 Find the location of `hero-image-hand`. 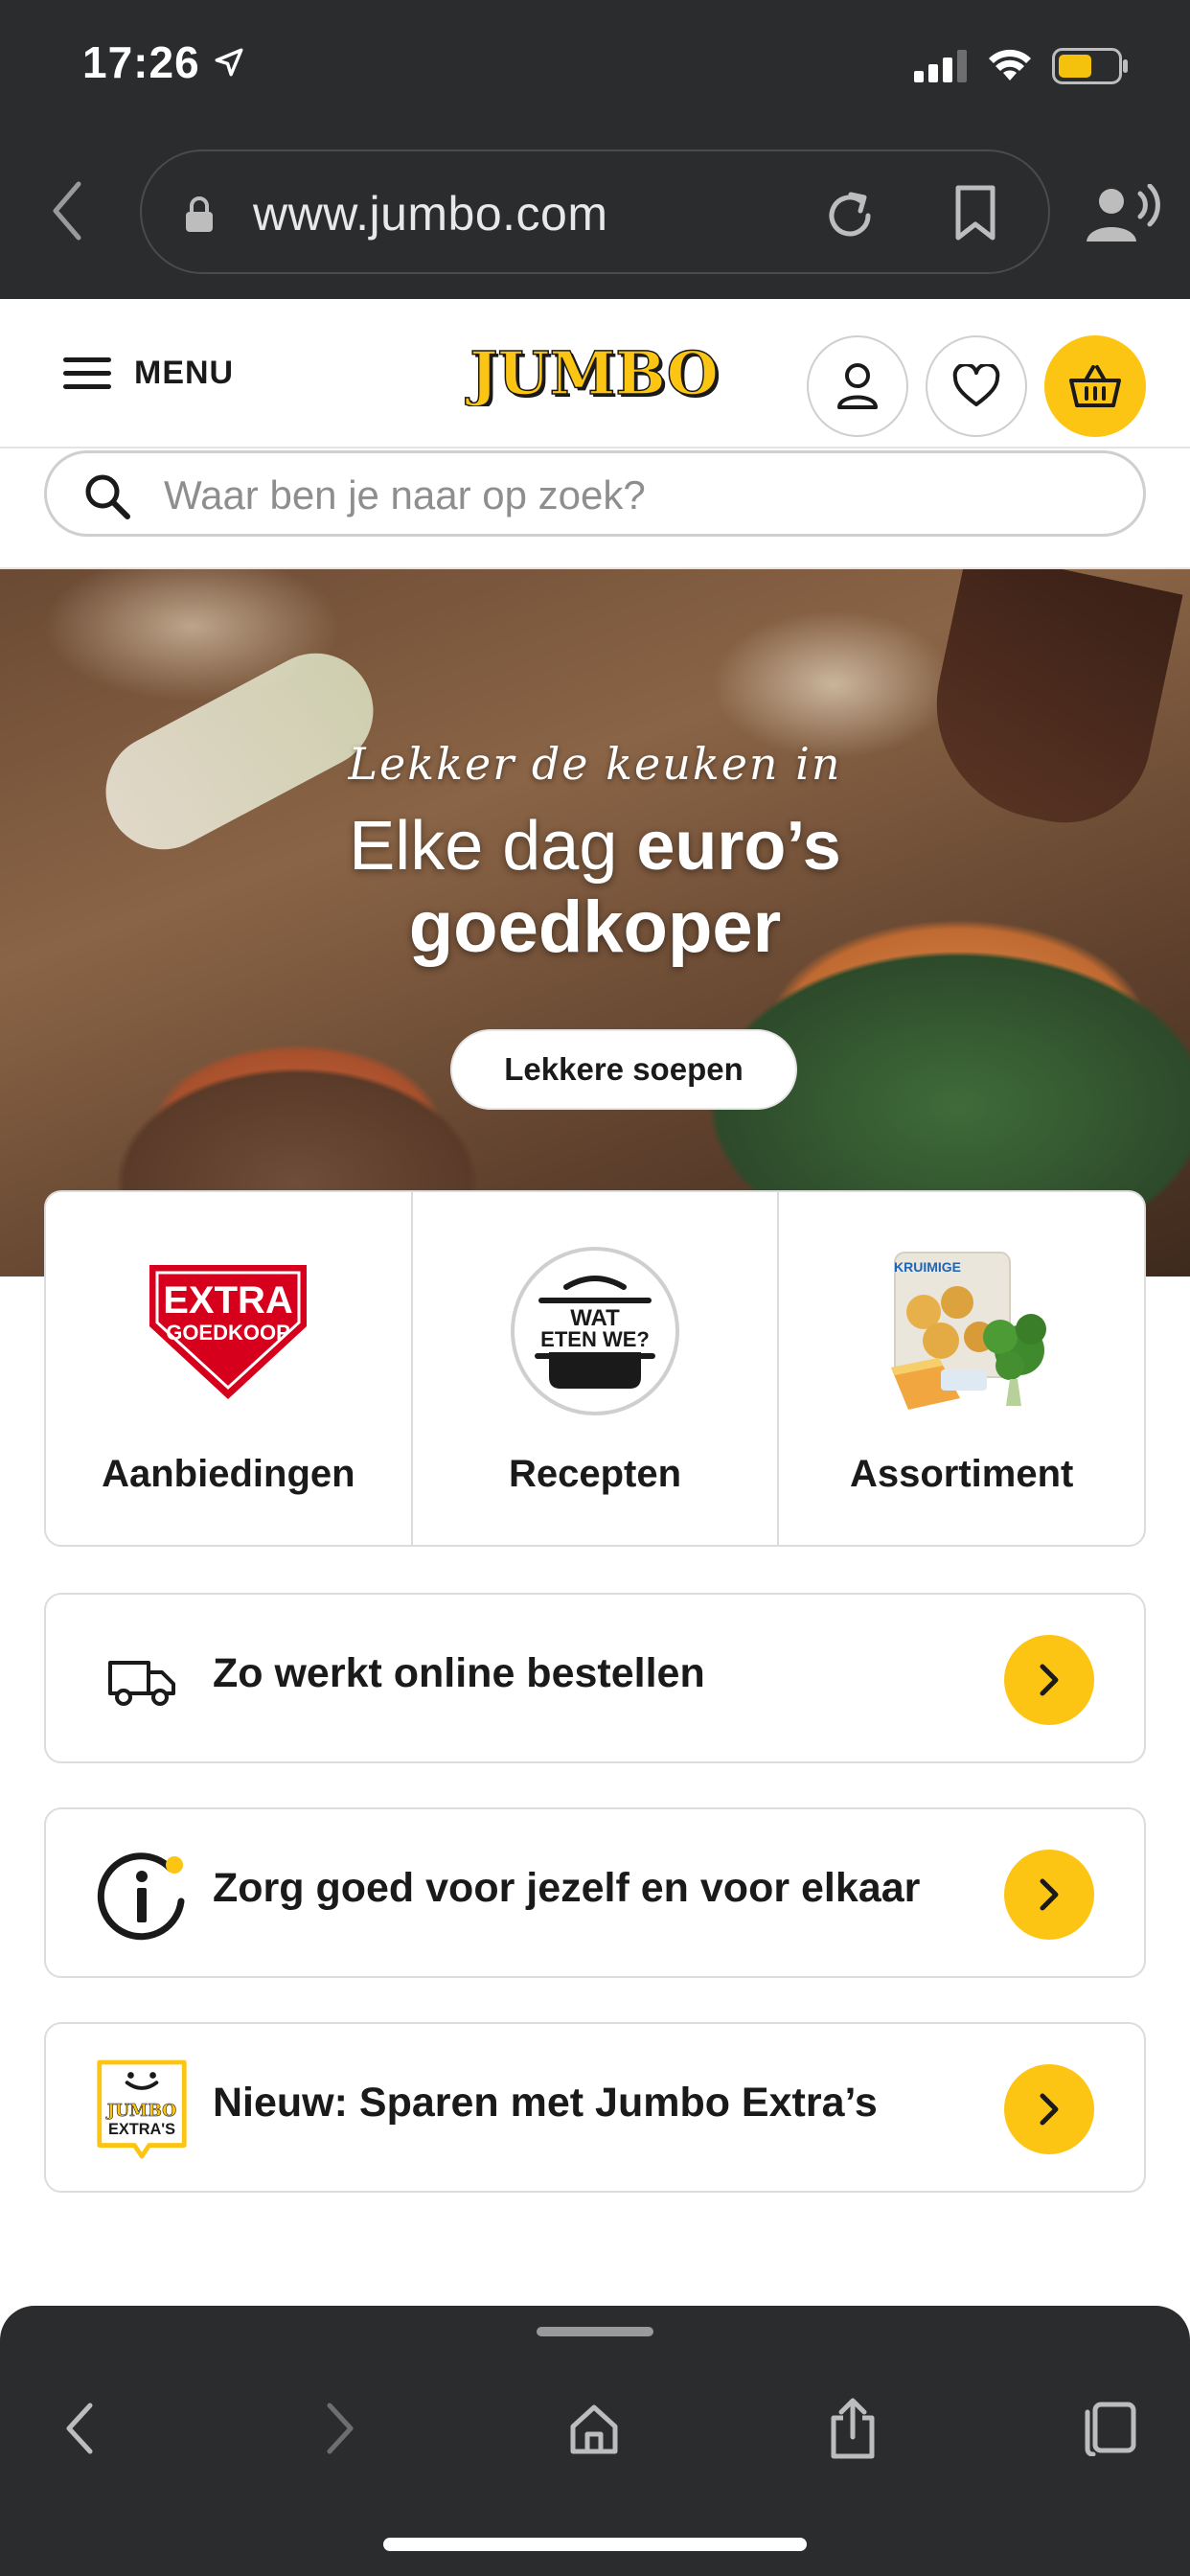

hero-image-hand is located at coordinates (1049, 704).